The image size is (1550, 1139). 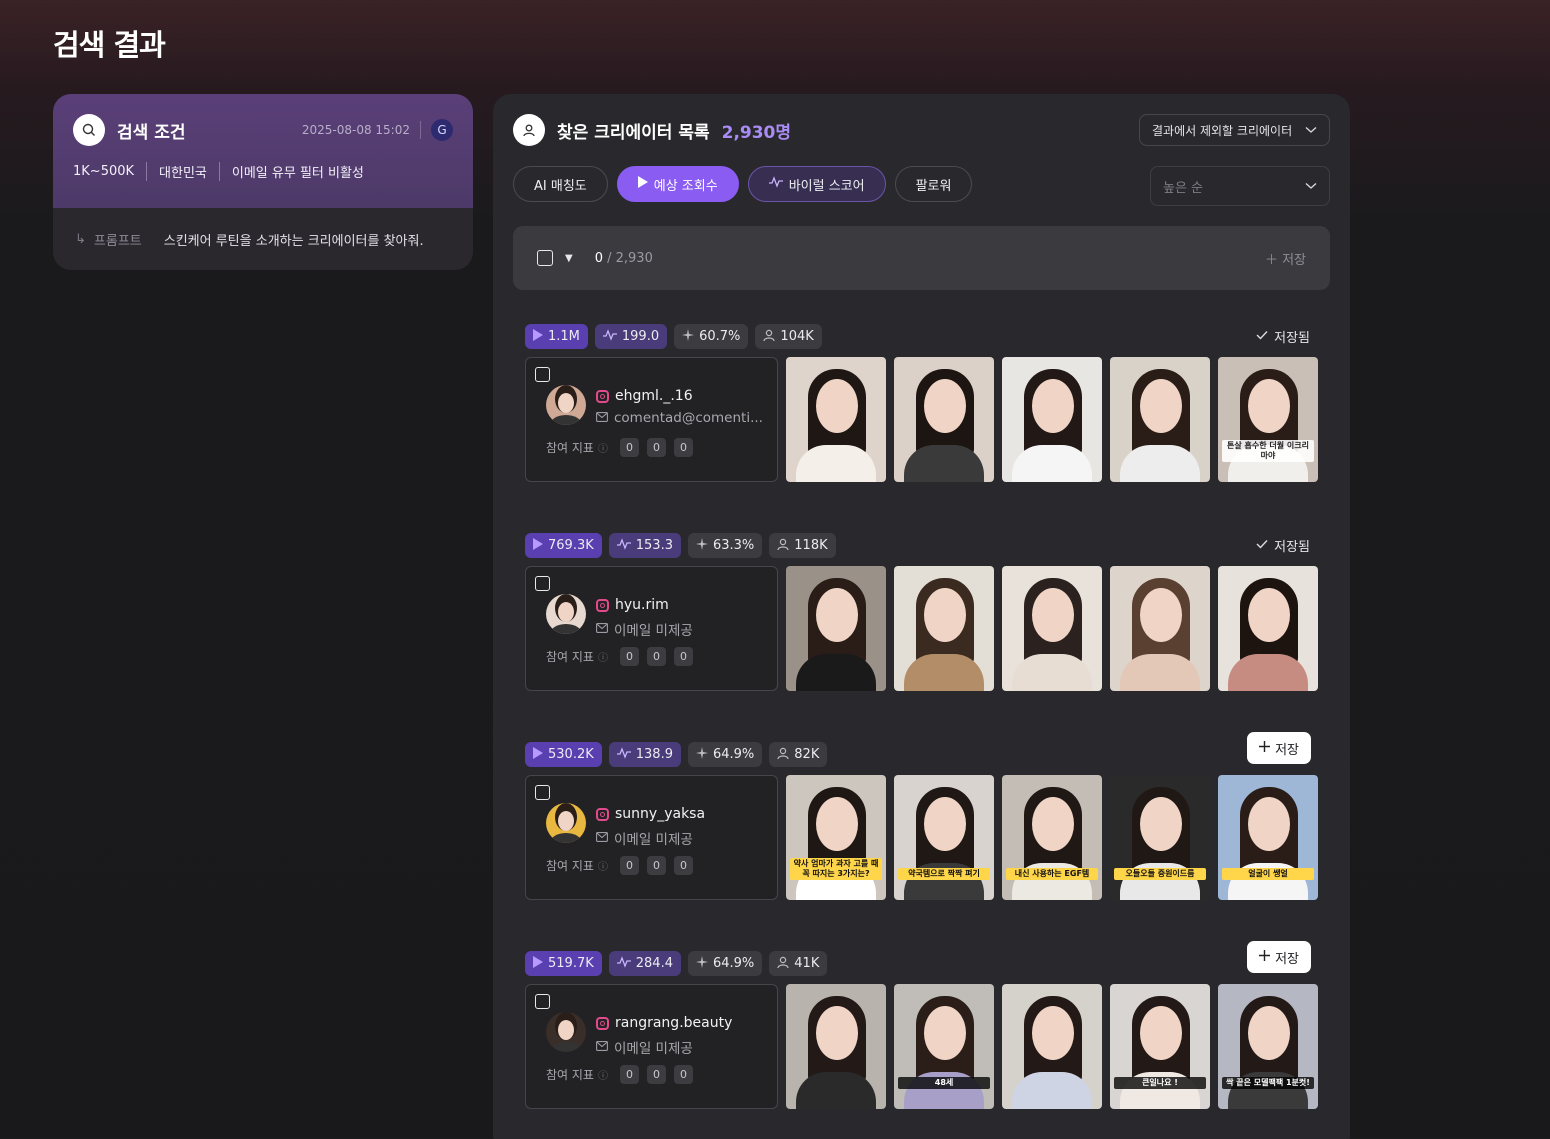 I want to click on creator-profile-card: hyu.rim 이메일 미제공 참여 지표 ⓘ 0 0 0, so click(x=651, y=628).